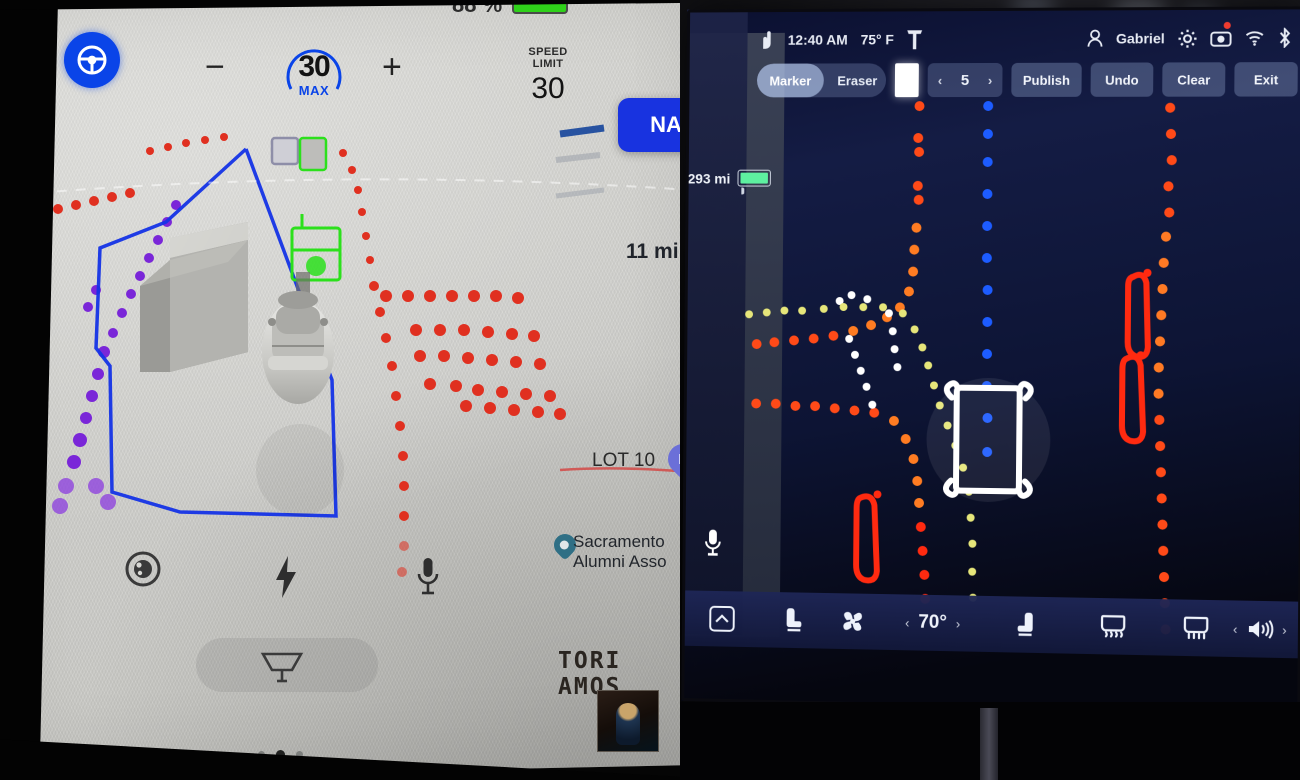  I want to click on brush-size-decrease-button: ‹, so click(940, 80).